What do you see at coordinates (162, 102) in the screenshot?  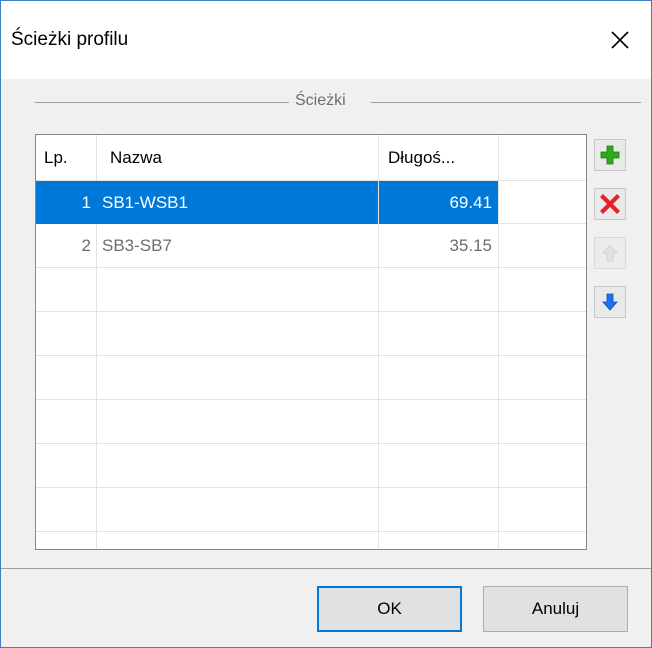 I see `group-line-left` at bounding box center [162, 102].